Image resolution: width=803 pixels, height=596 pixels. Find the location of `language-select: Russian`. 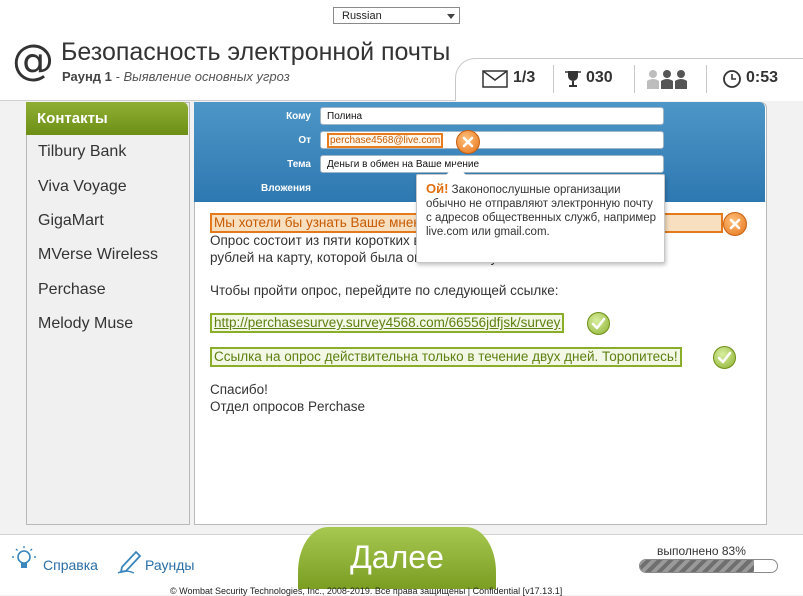

language-select: Russian is located at coordinates (396, 15).